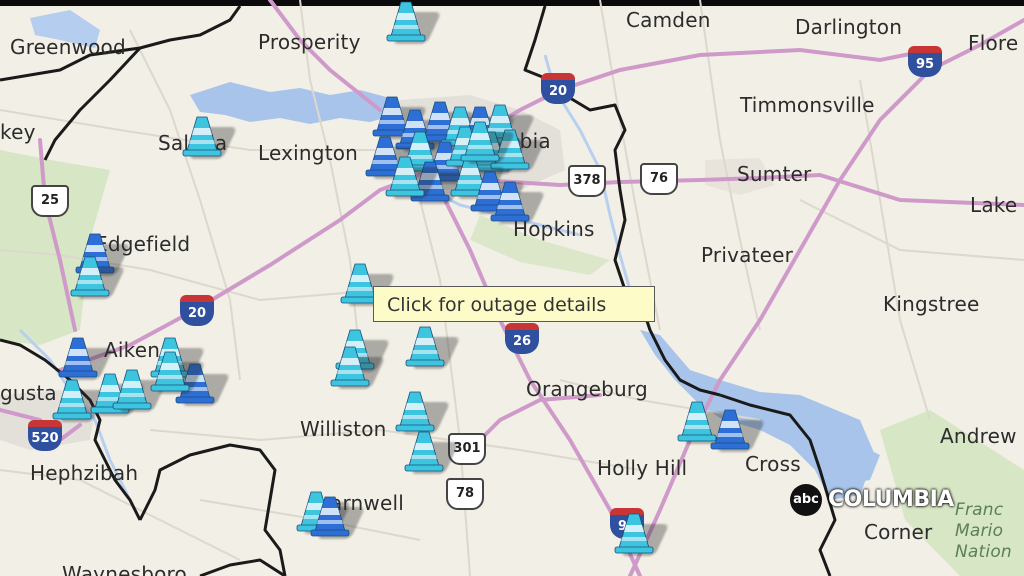 The image size is (1024, 576). Describe the element at coordinates (773, 464) in the screenshot. I see `place-label-cross: Cross` at that location.